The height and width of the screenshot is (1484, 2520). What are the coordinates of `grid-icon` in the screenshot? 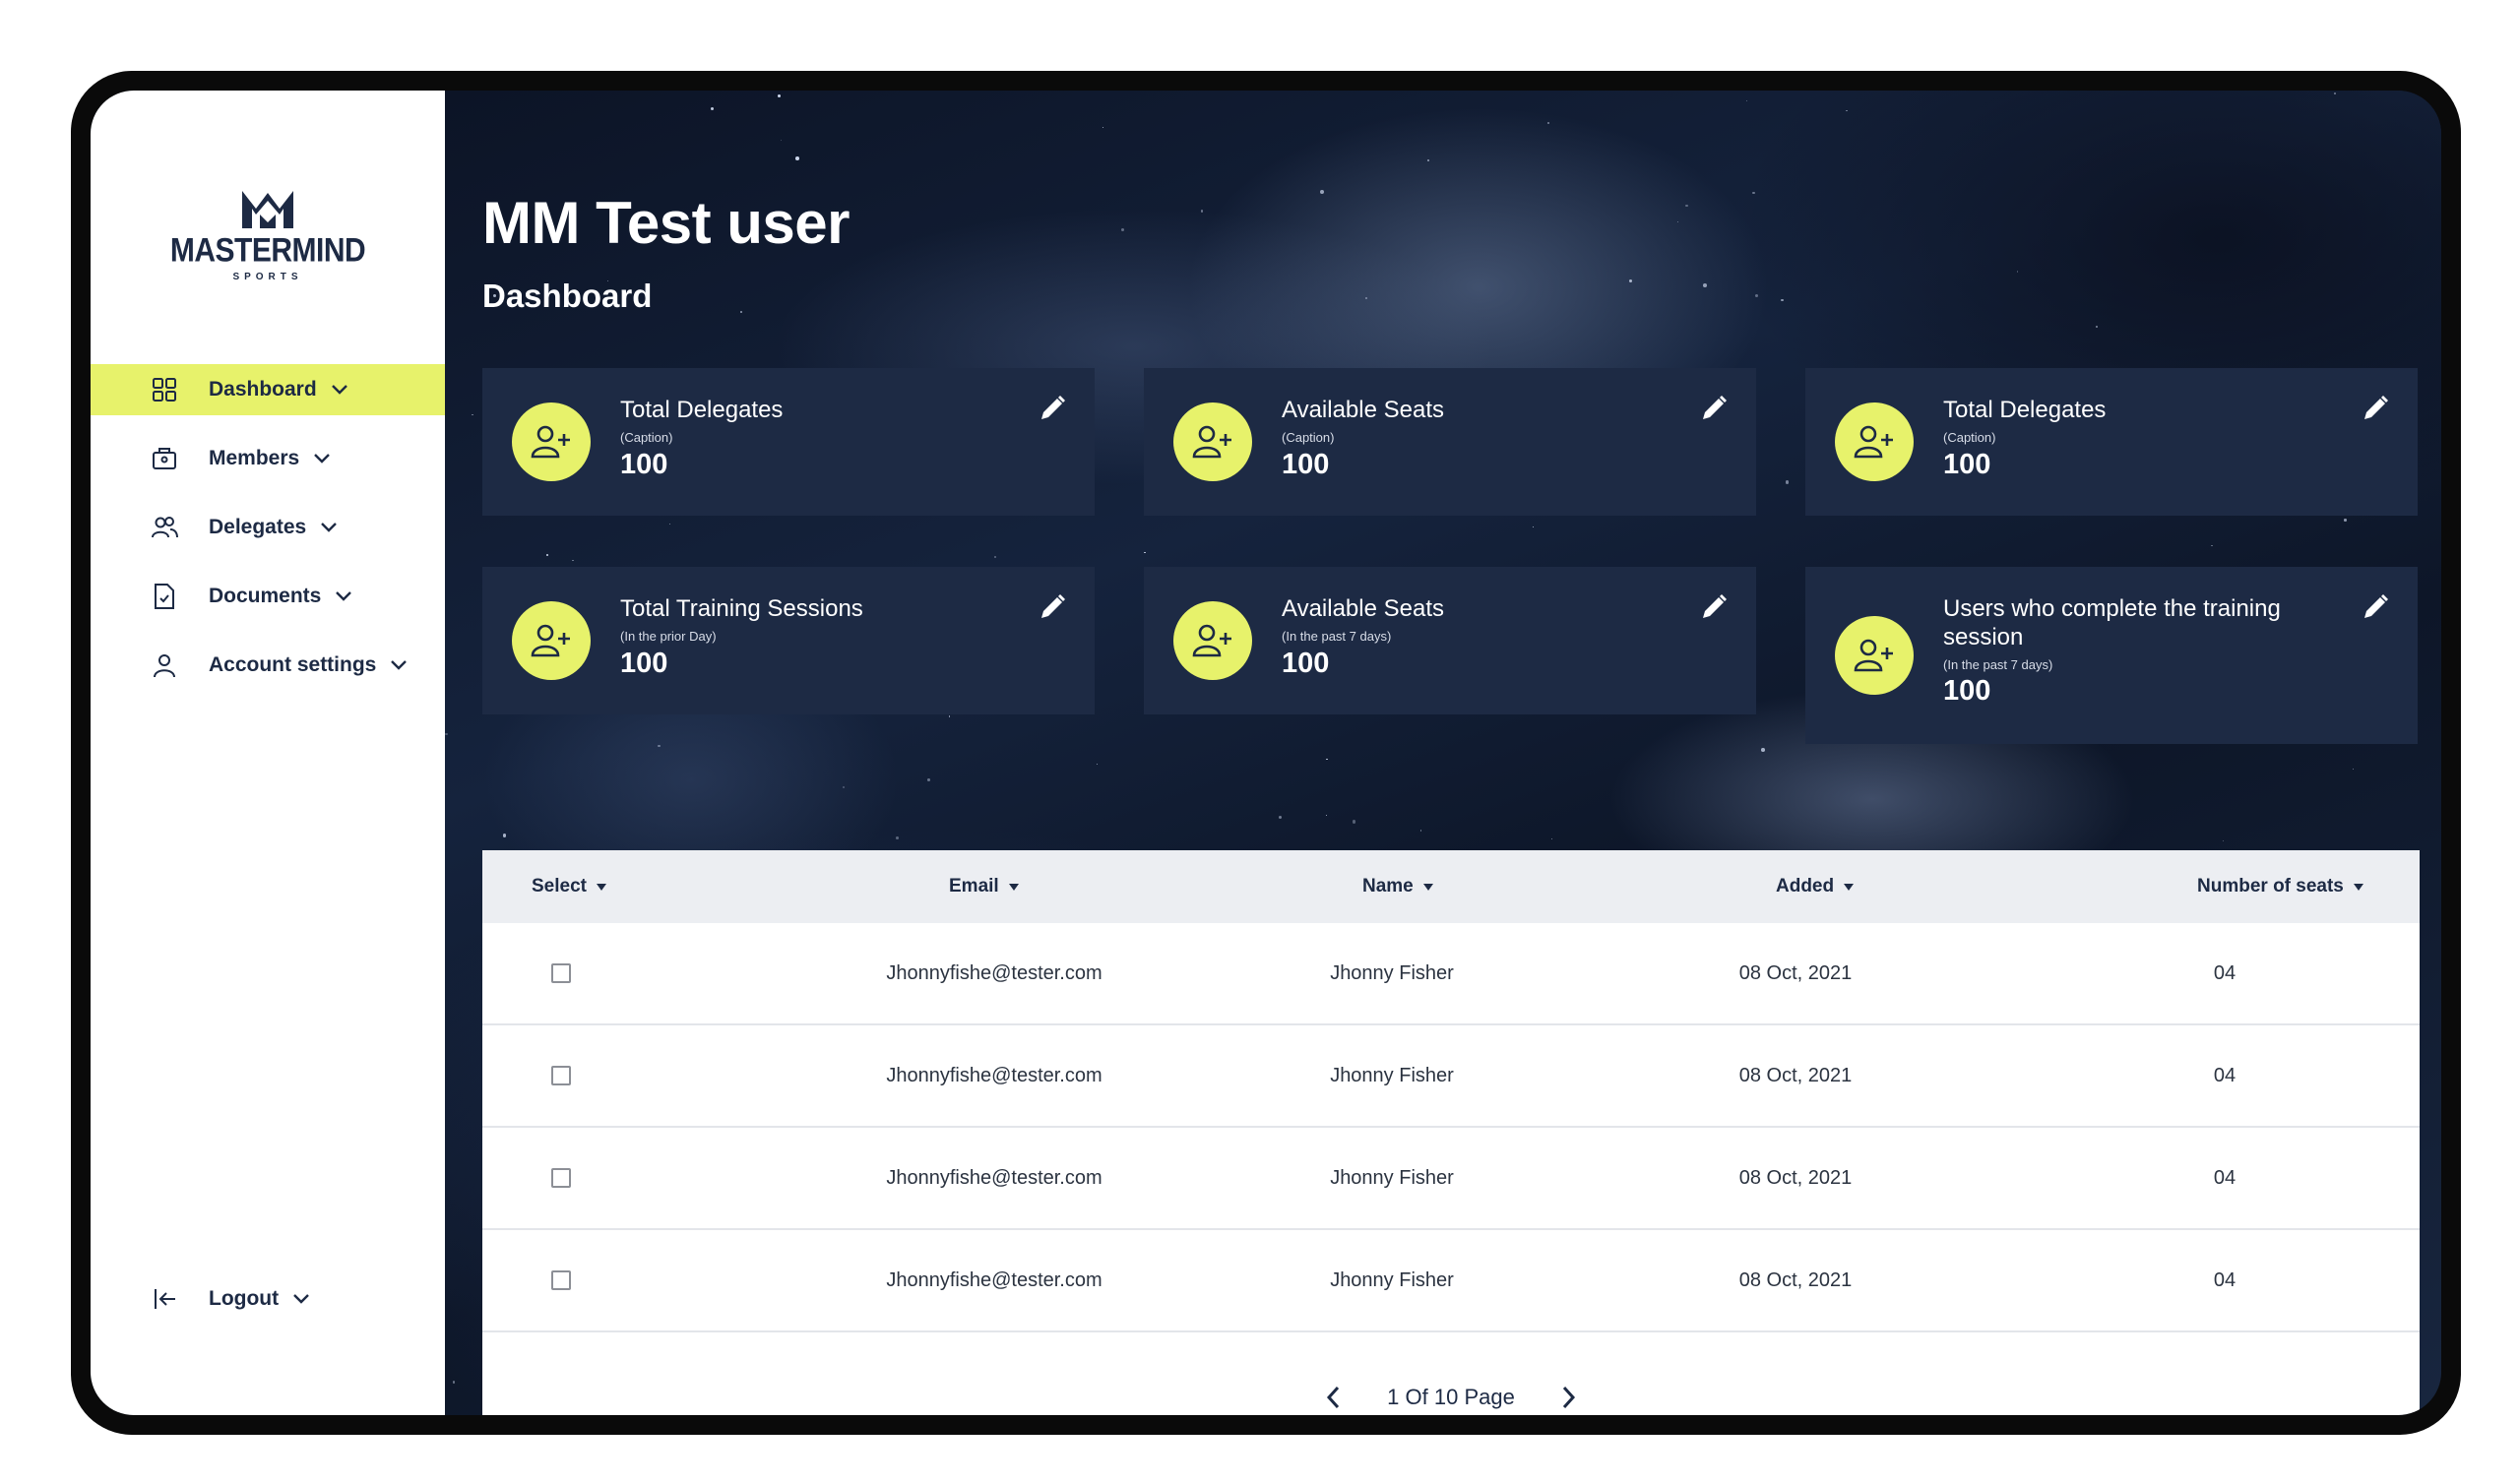 It's located at (164, 390).